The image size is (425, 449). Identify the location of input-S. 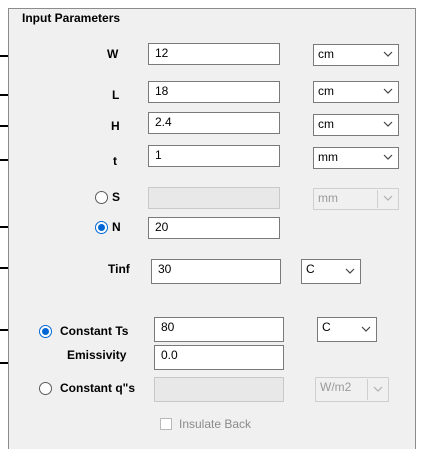
(214, 198).